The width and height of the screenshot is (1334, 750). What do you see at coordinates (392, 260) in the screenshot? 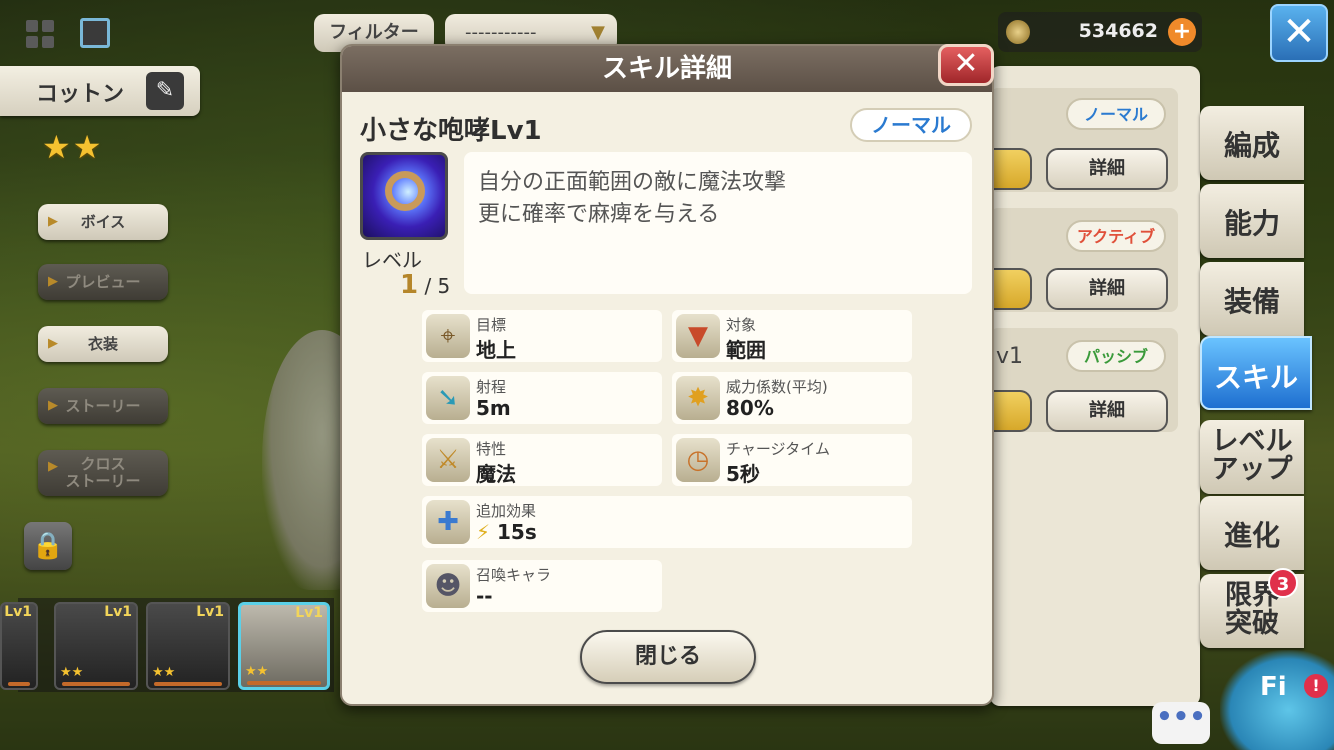
I see `level-label: レベル` at bounding box center [392, 260].